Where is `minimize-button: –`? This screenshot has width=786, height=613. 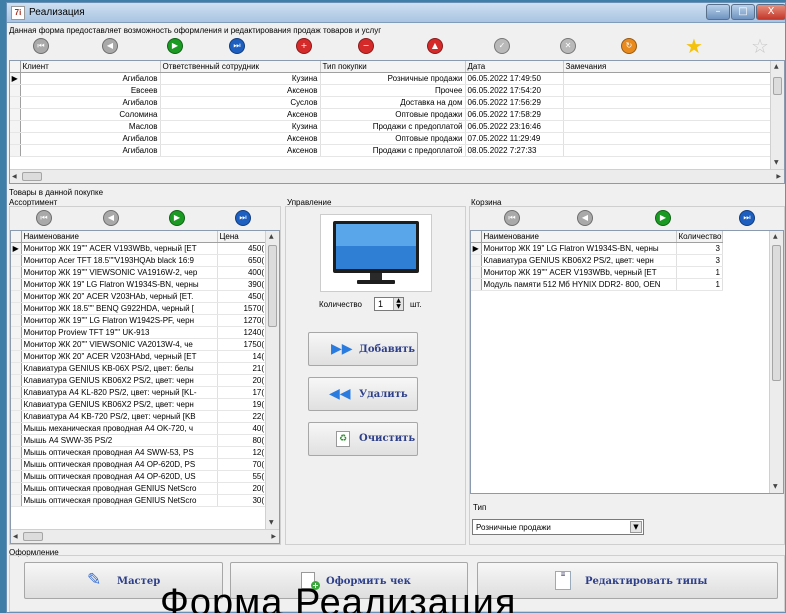 minimize-button: – is located at coordinates (718, 12).